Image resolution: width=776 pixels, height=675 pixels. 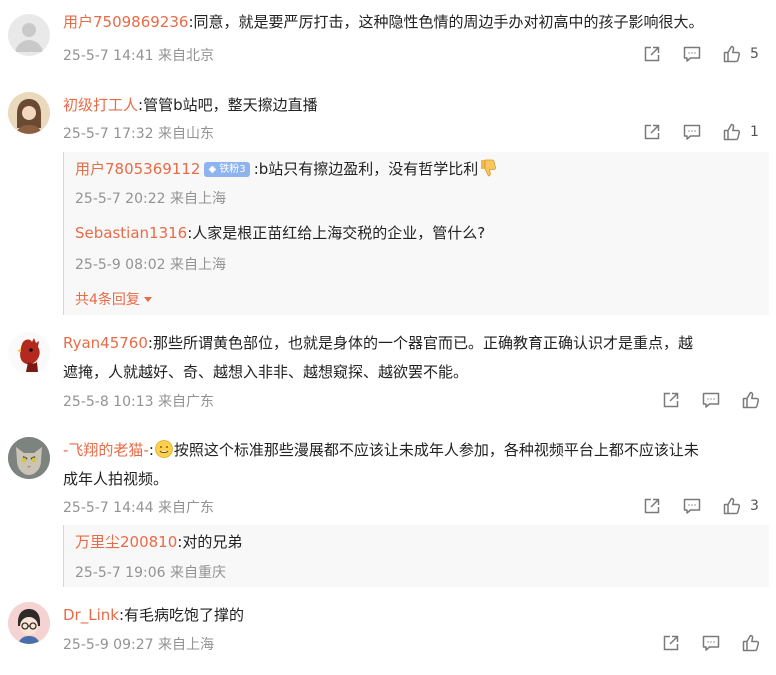 What do you see at coordinates (163, 449) in the screenshot?
I see `grinning-face-emoji-icon` at bounding box center [163, 449].